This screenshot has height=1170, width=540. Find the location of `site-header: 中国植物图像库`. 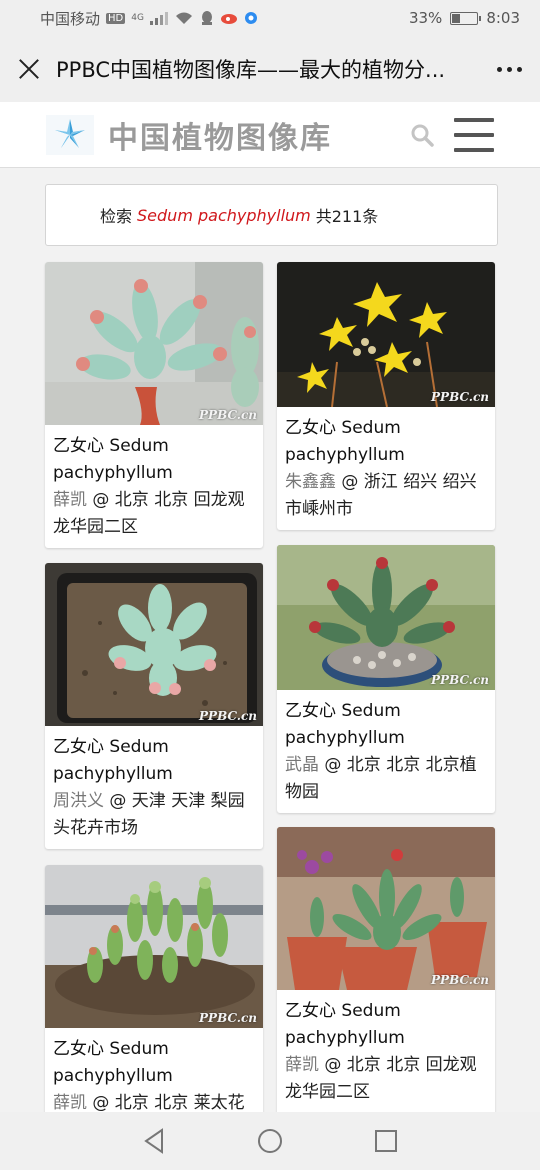

site-header: 中国植物图像库 is located at coordinates (270, 135).